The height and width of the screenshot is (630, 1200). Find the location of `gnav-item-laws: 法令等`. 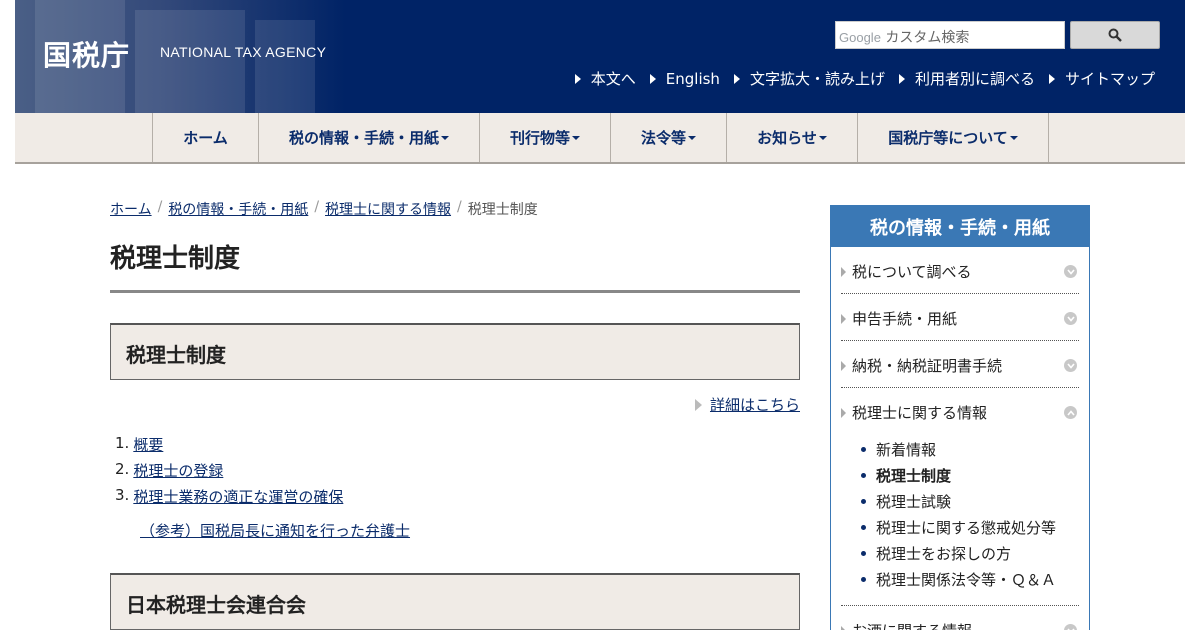

gnav-item-laws: 法令等 is located at coordinates (669, 137).